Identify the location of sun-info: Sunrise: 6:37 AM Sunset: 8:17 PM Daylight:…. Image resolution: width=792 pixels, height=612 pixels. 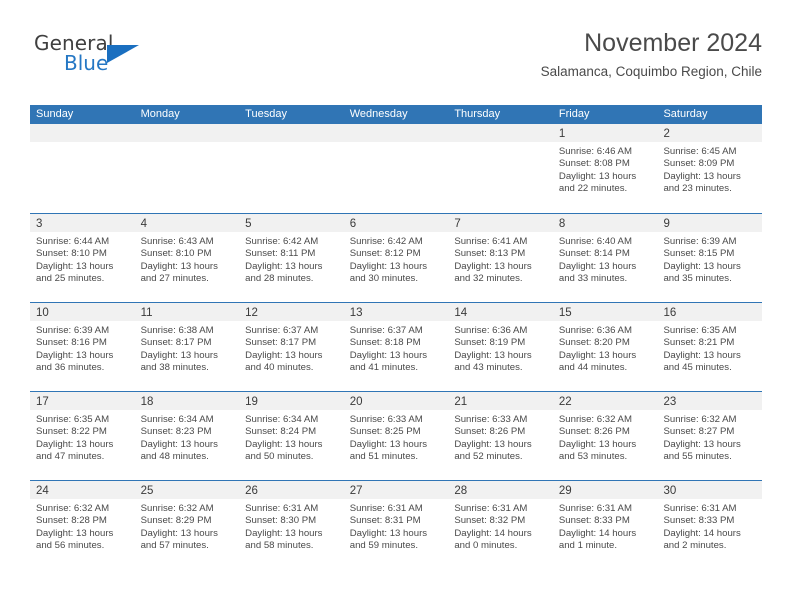
(291, 348).